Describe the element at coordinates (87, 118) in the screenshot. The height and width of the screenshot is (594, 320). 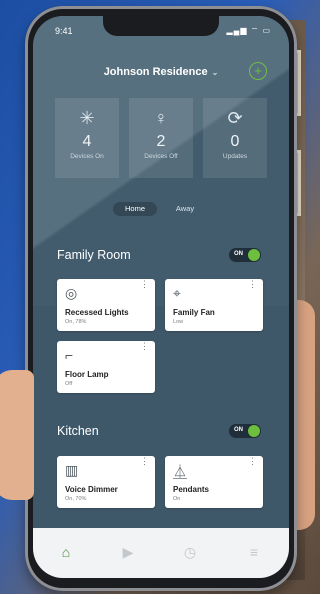
I see `lightbulb-on-icon: ✳` at that location.